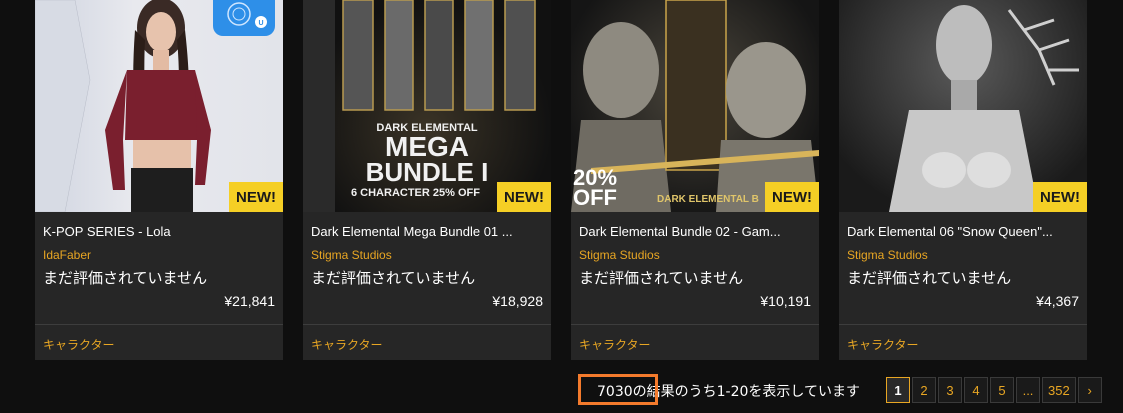  Describe the element at coordinates (159, 233) in the screenshot. I see `product-title: K-POP SERIES - Lola` at that location.